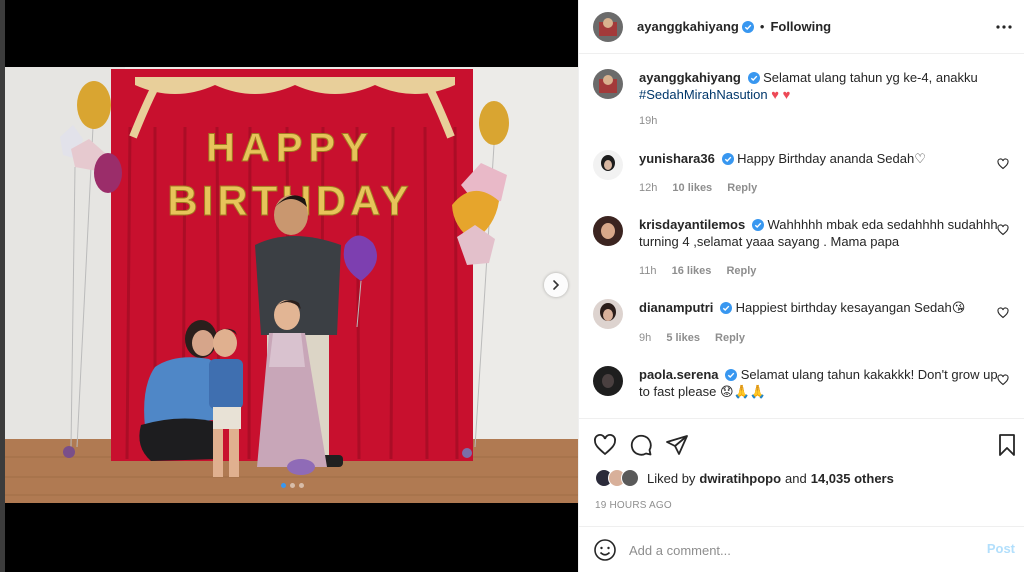 This screenshot has width=1024, height=572. What do you see at coordinates (870, 77) in the screenshot?
I see `caption-text: Selamat ulang tahun yg ke-4, anakku` at bounding box center [870, 77].